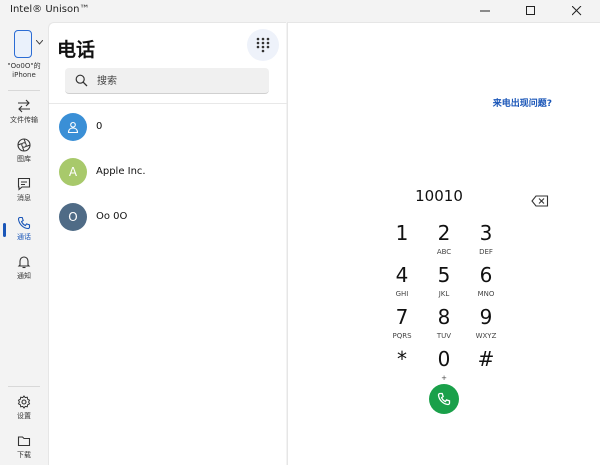  I want to click on dial-key-1: 1, so click(402, 241).